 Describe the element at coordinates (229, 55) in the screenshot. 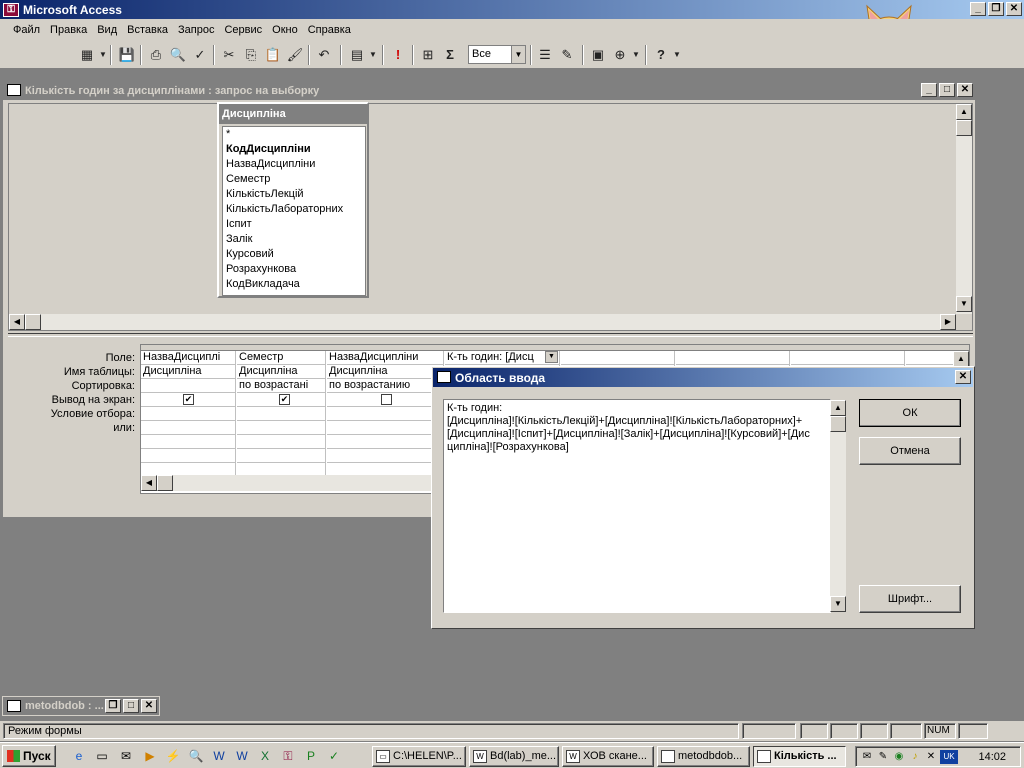

I see `cut-icon: ✂` at that location.